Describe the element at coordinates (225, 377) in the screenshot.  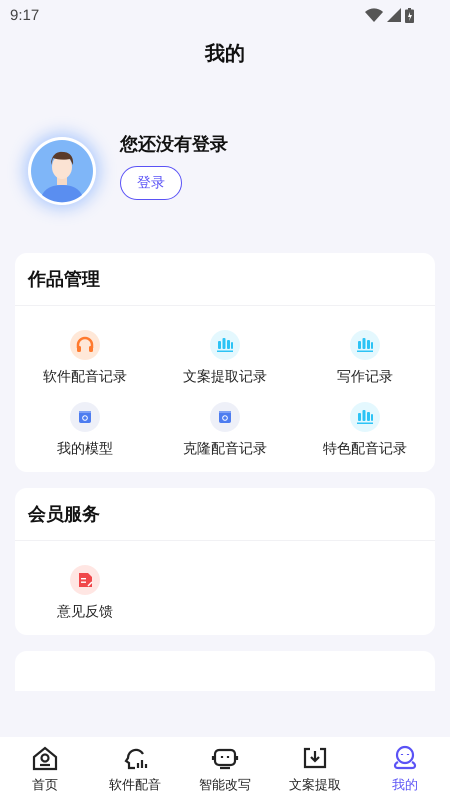
I see `menu-item-label: 文案提取记录` at that location.